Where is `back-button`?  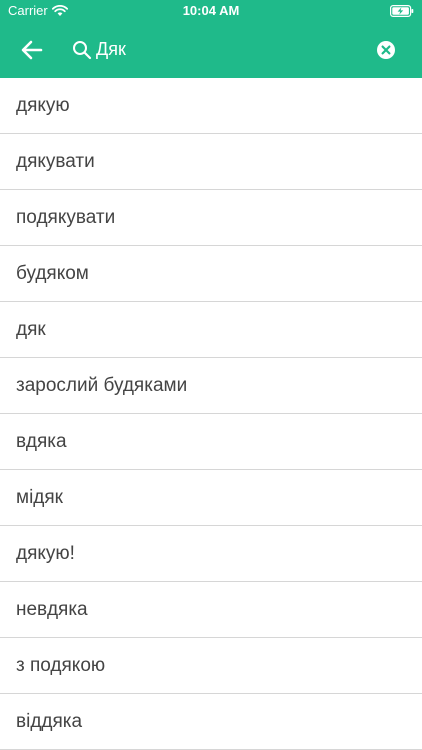 back-button is located at coordinates (32, 50).